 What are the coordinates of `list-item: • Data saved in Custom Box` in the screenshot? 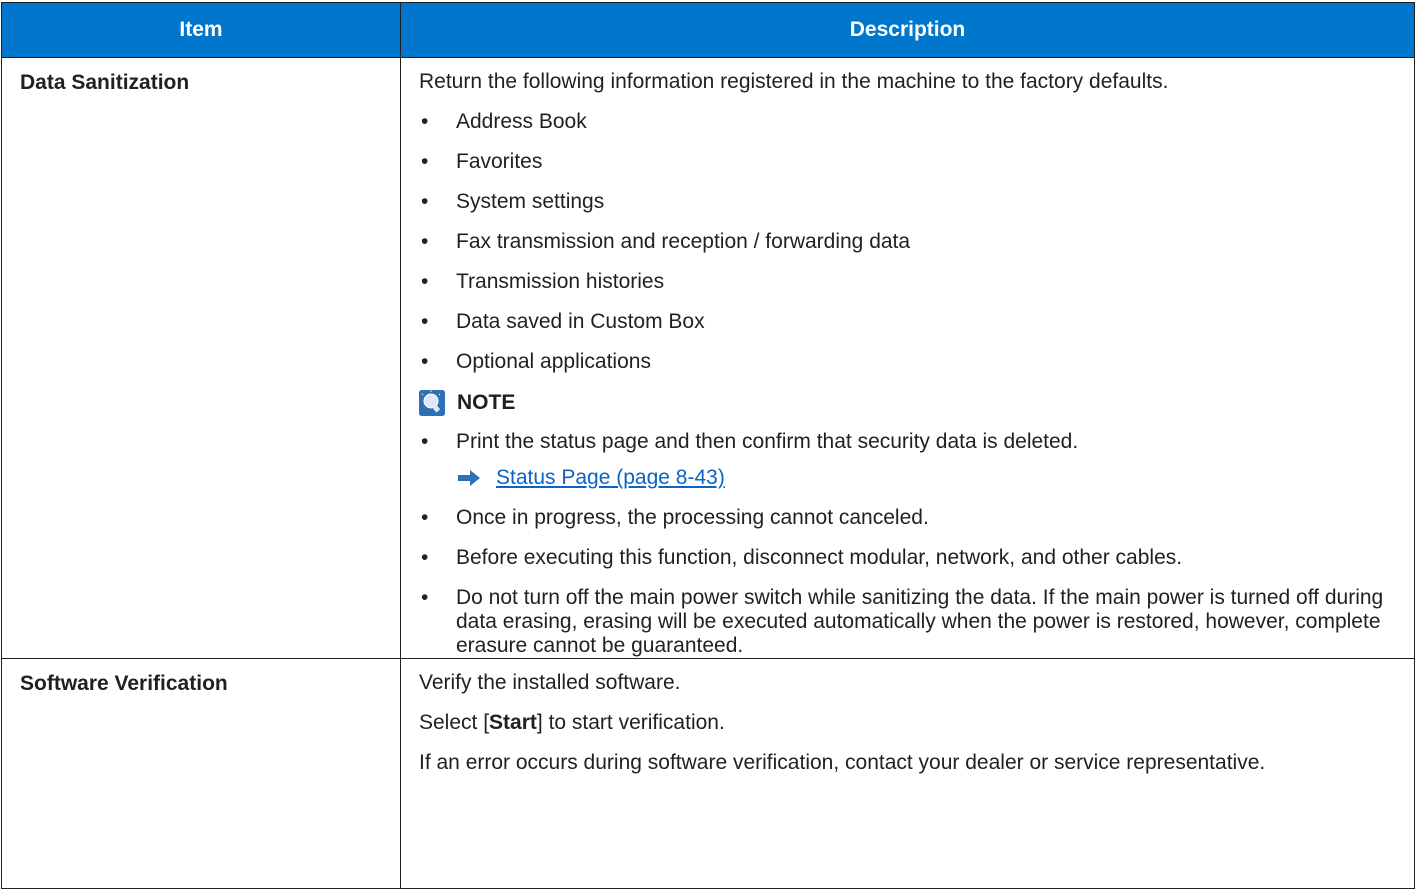 It's located at (910, 322).